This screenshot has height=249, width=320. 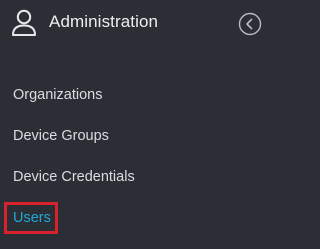 I want to click on nav-item-organizations: Organizations, so click(x=57, y=95).